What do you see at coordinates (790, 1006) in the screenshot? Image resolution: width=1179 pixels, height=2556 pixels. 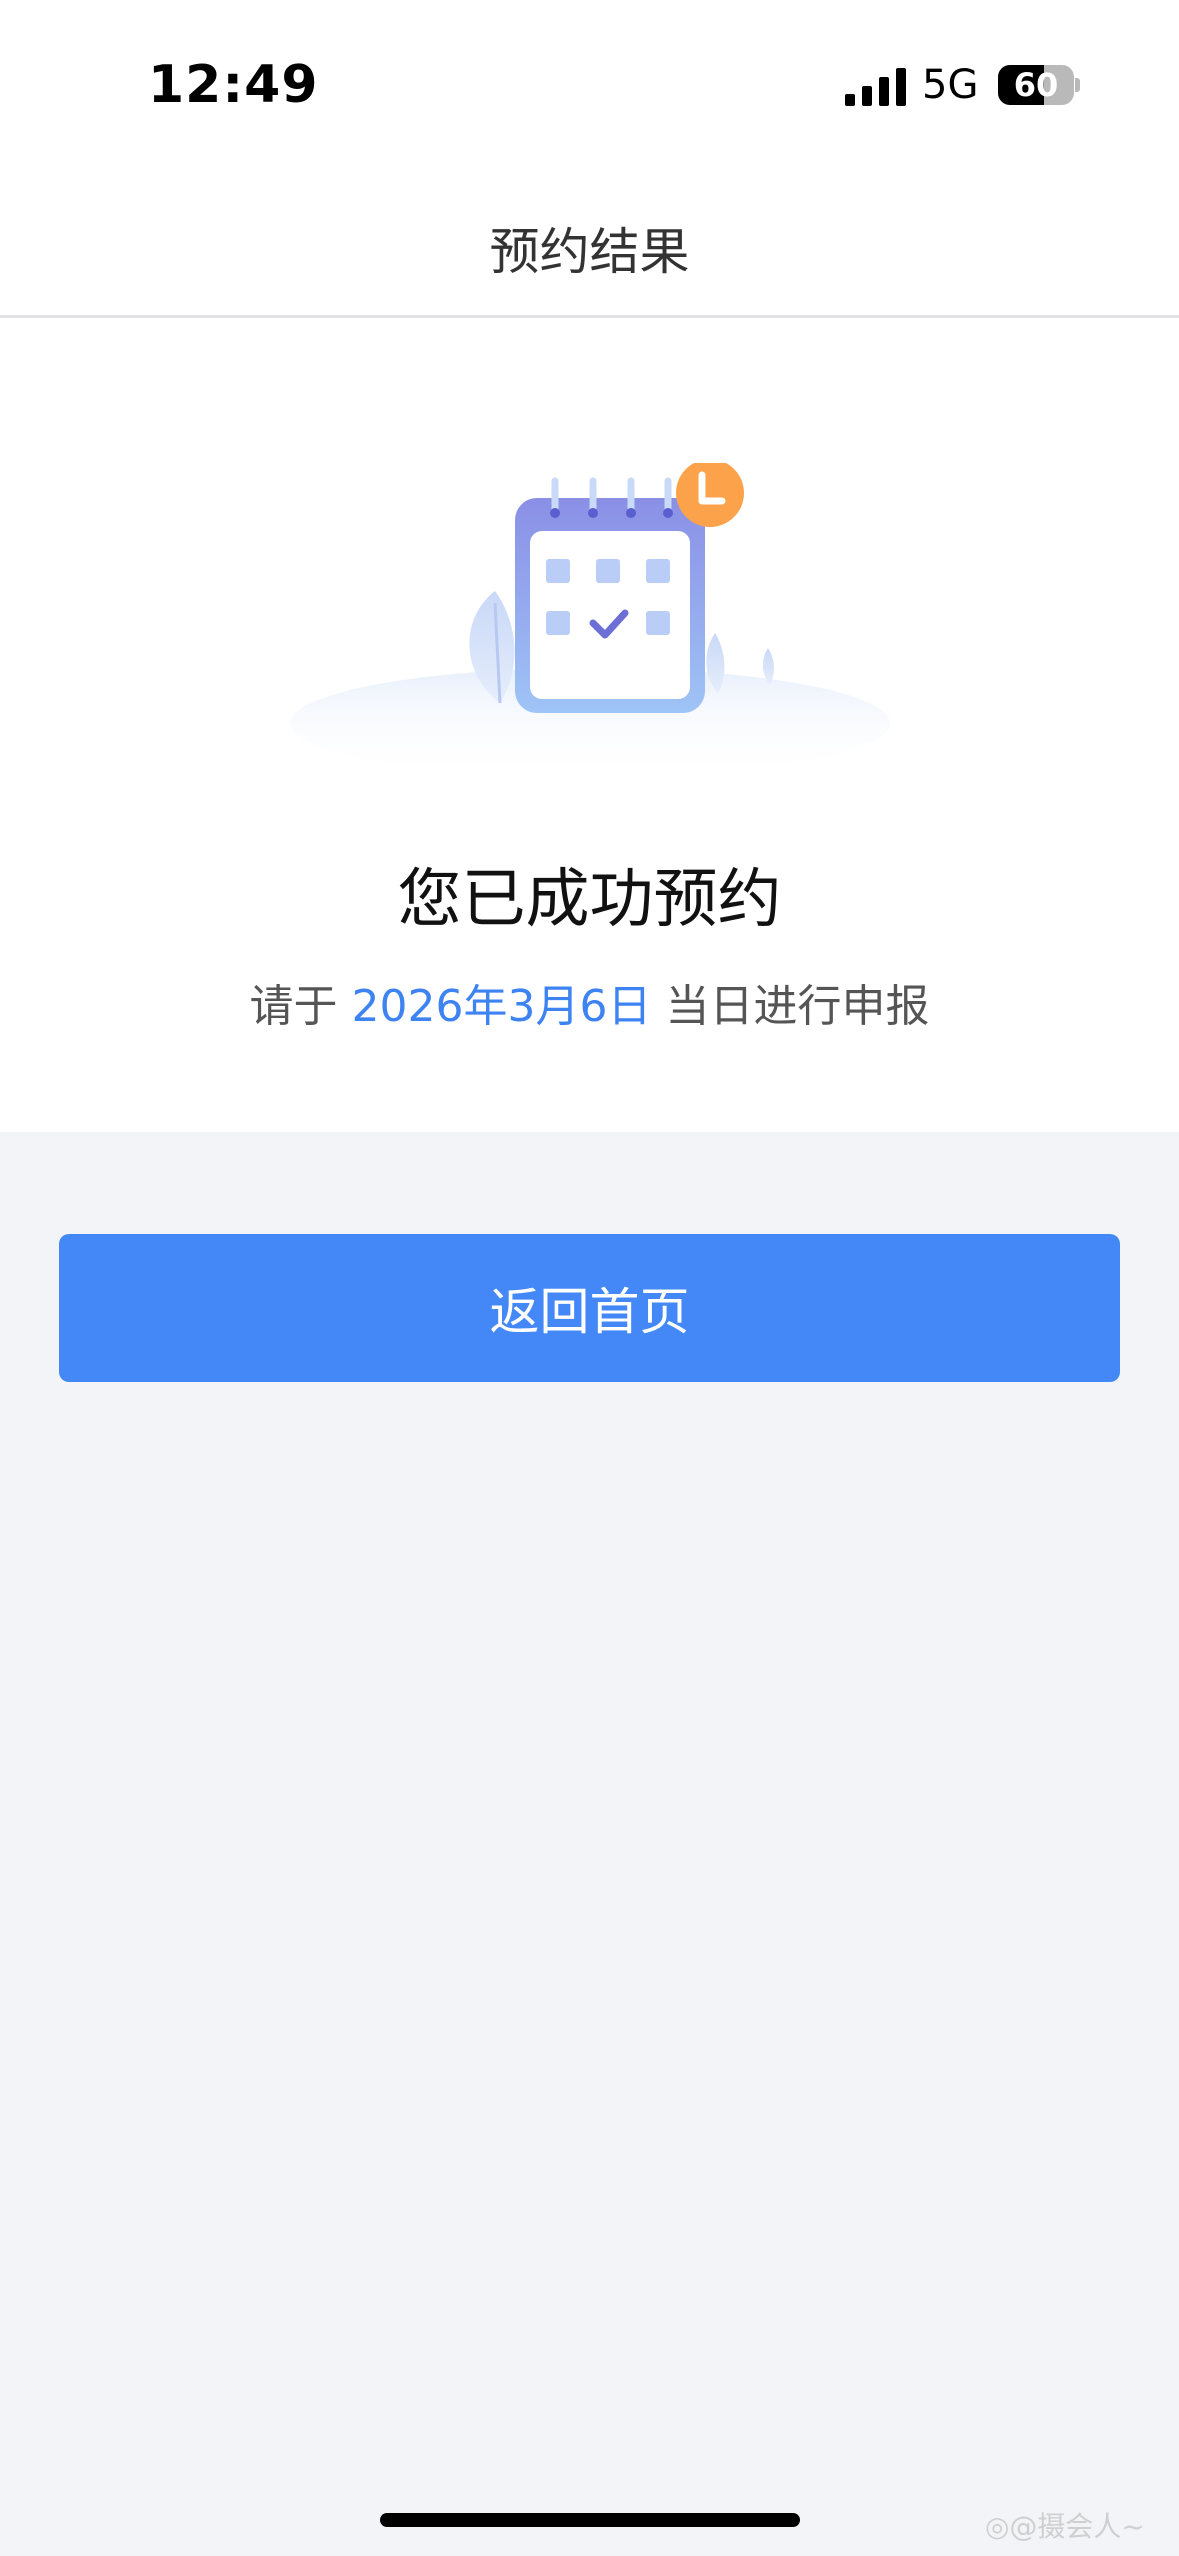 I see `subtitle-suffix: 当日进行申报` at bounding box center [790, 1006].